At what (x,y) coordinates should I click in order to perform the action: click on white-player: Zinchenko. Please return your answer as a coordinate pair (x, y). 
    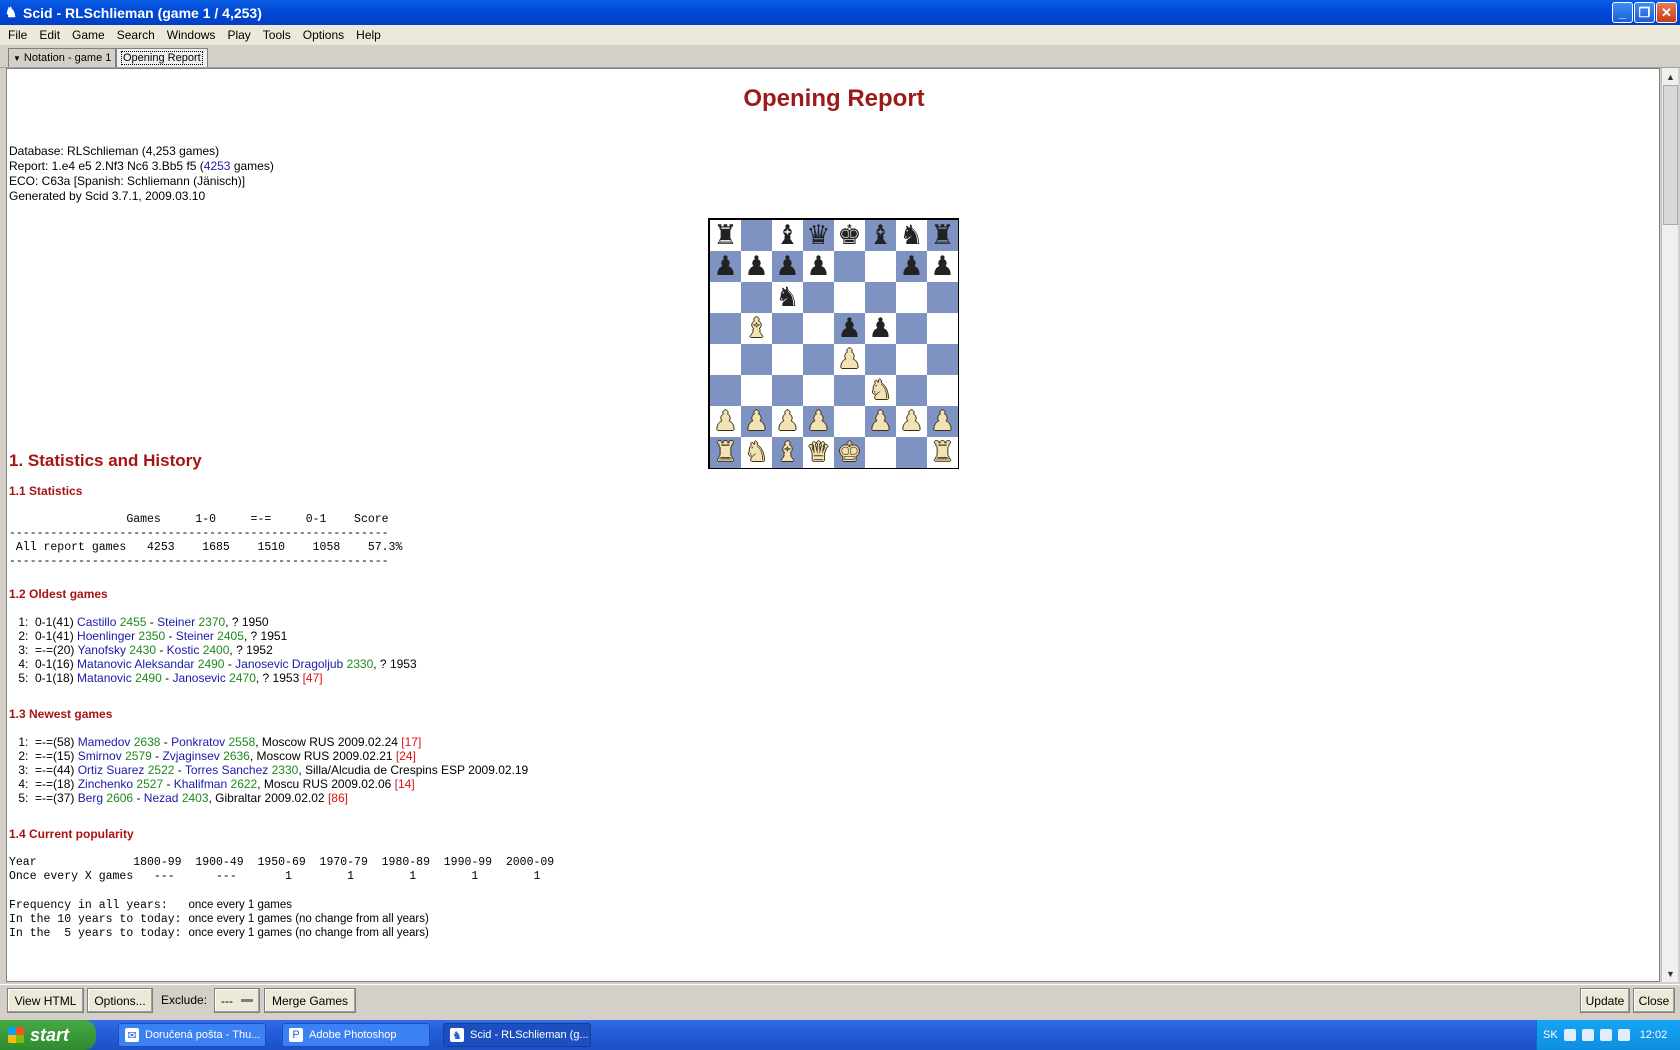
    Looking at the image, I should click on (105, 784).